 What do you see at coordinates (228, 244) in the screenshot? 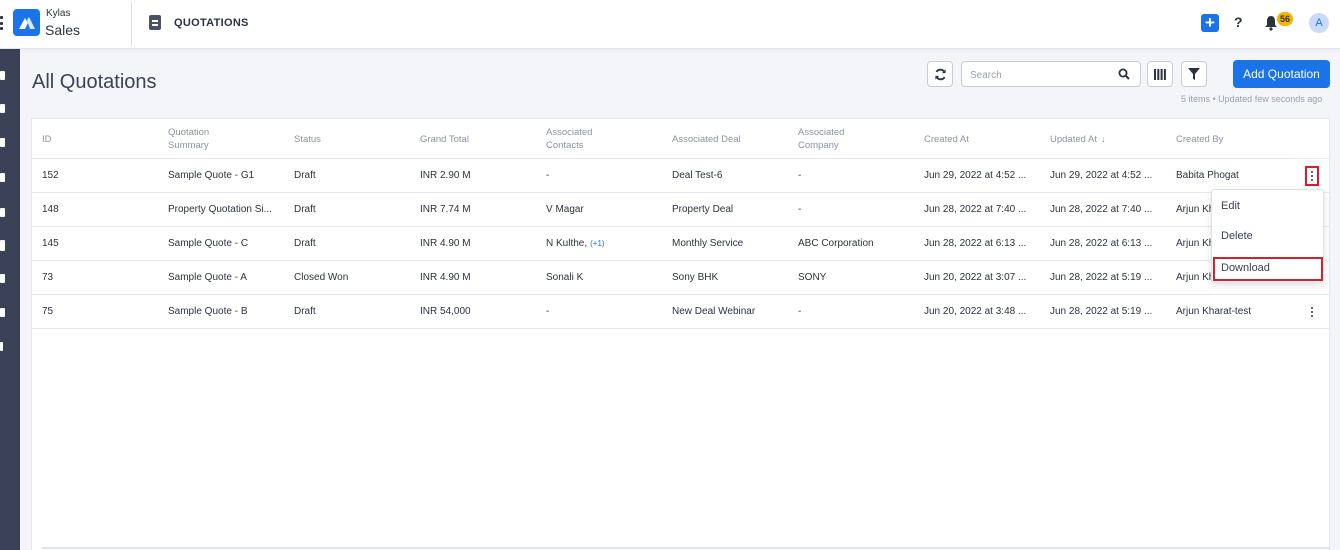
I see `cell-summary: Sample Quote - C` at bounding box center [228, 244].